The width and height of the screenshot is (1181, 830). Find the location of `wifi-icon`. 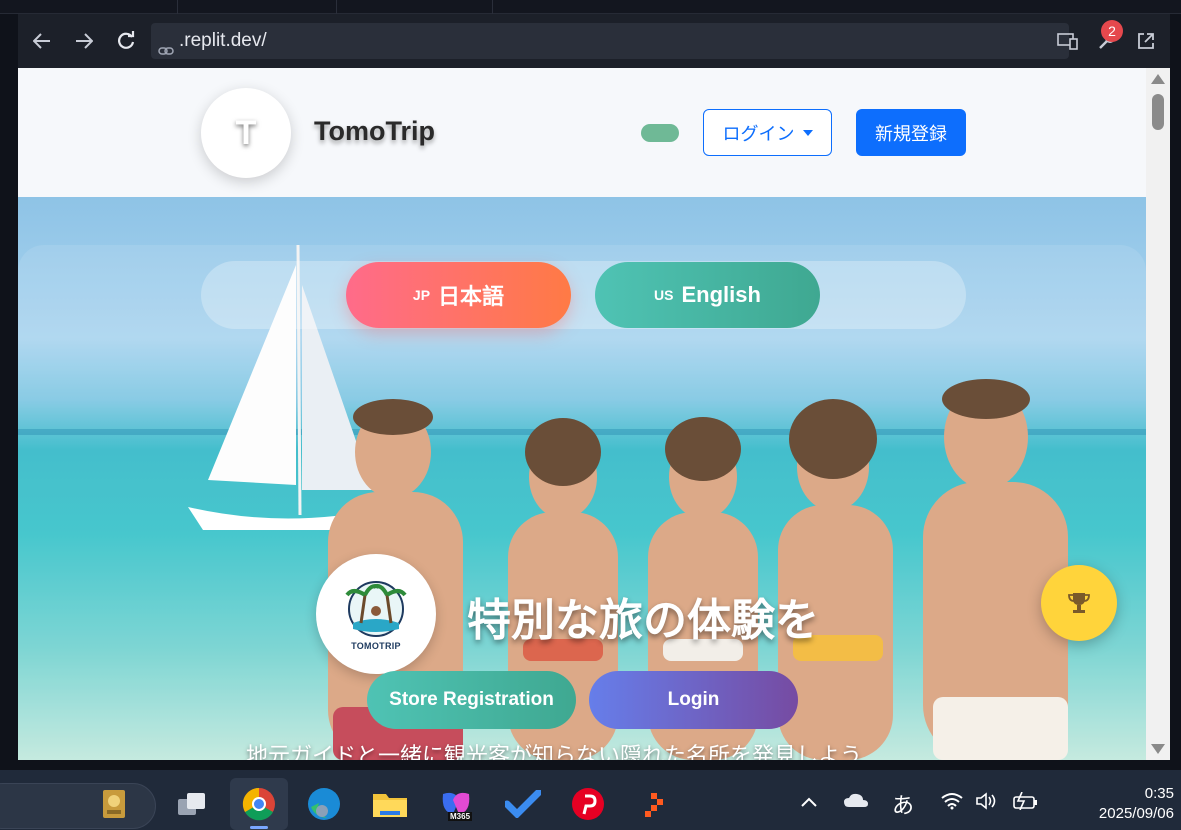

wifi-icon is located at coordinates (952, 803).